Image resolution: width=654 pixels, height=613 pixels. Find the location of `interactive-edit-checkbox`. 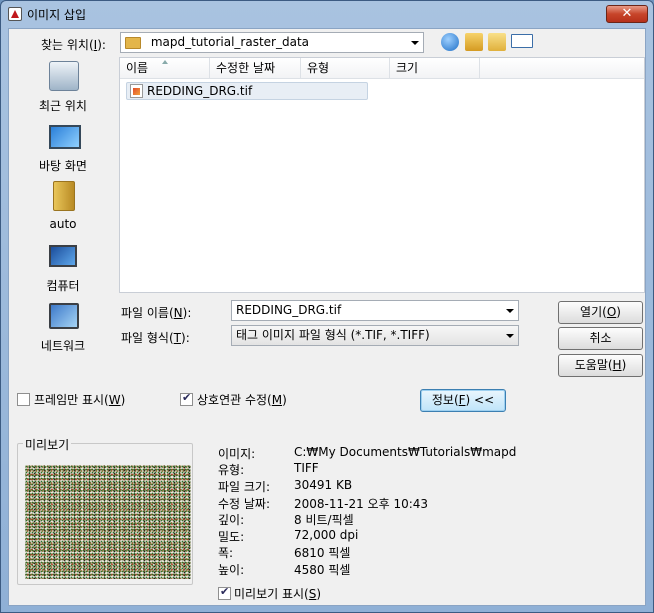

interactive-edit-checkbox is located at coordinates (186, 398).